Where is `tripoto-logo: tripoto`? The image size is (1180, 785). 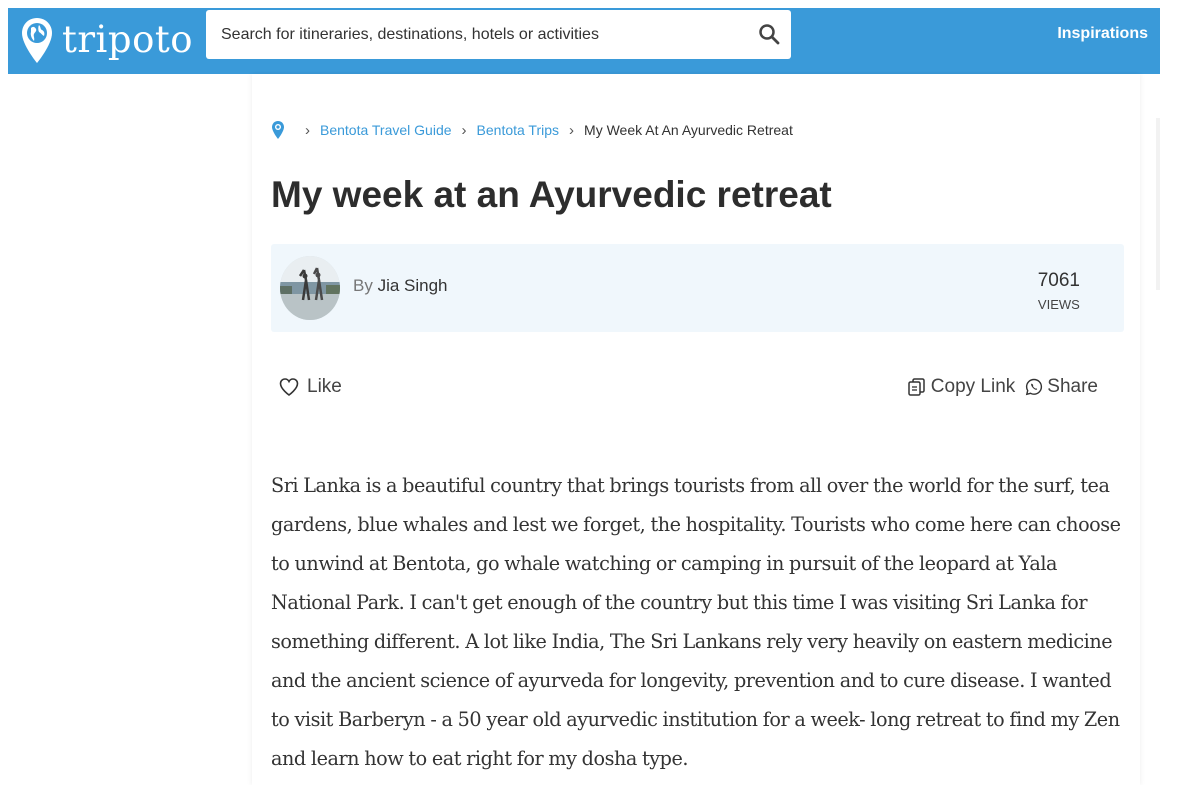 tripoto-logo: tripoto is located at coordinates (106, 41).